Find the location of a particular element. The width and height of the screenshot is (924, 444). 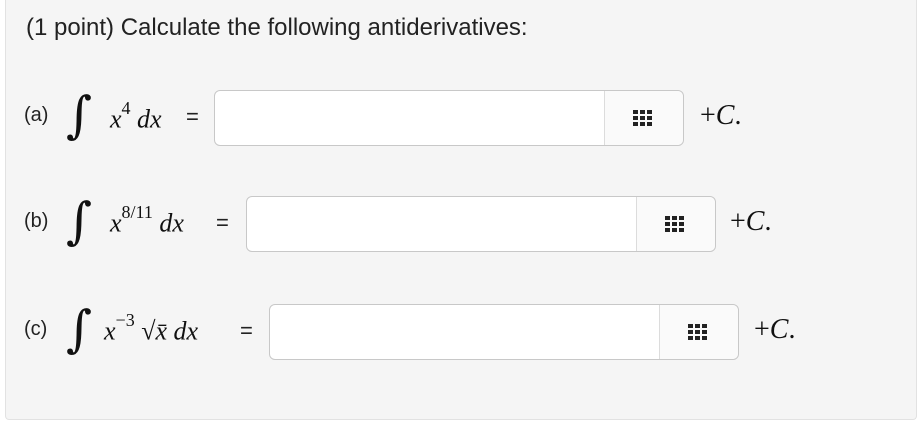

plus-c-b: +C. is located at coordinates (750, 222).